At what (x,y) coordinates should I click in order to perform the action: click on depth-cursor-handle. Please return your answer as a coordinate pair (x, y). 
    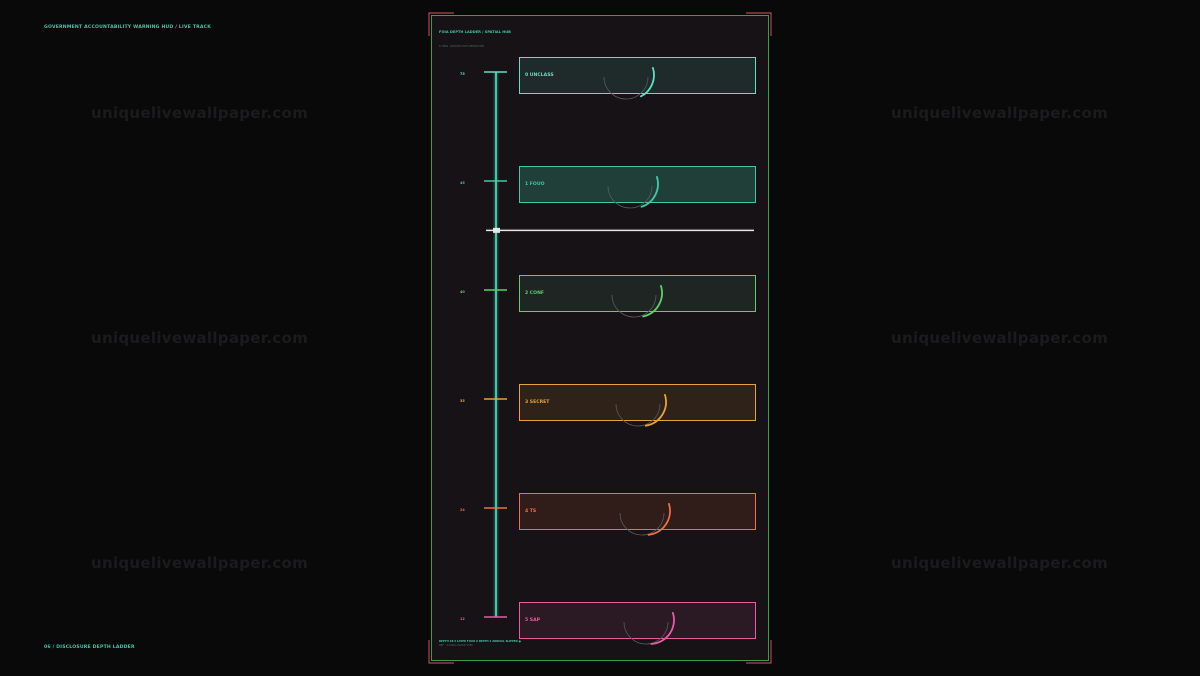
    Looking at the image, I should click on (496, 230).